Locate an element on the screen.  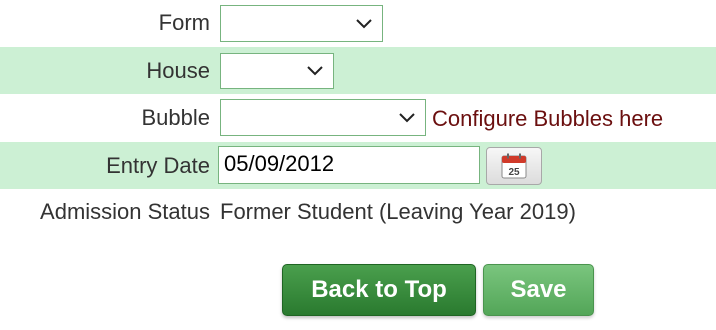
calendar-icon: 25 is located at coordinates (514, 166).